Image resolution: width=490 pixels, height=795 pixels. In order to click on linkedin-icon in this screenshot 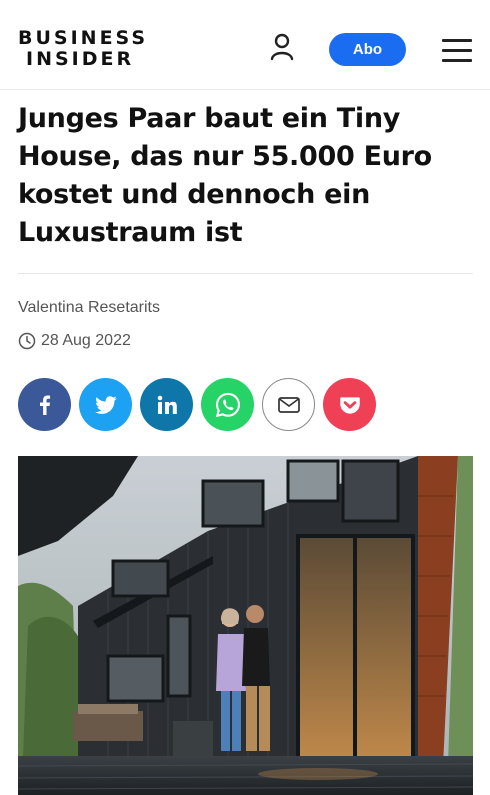, I will do `click(167, 404)`.